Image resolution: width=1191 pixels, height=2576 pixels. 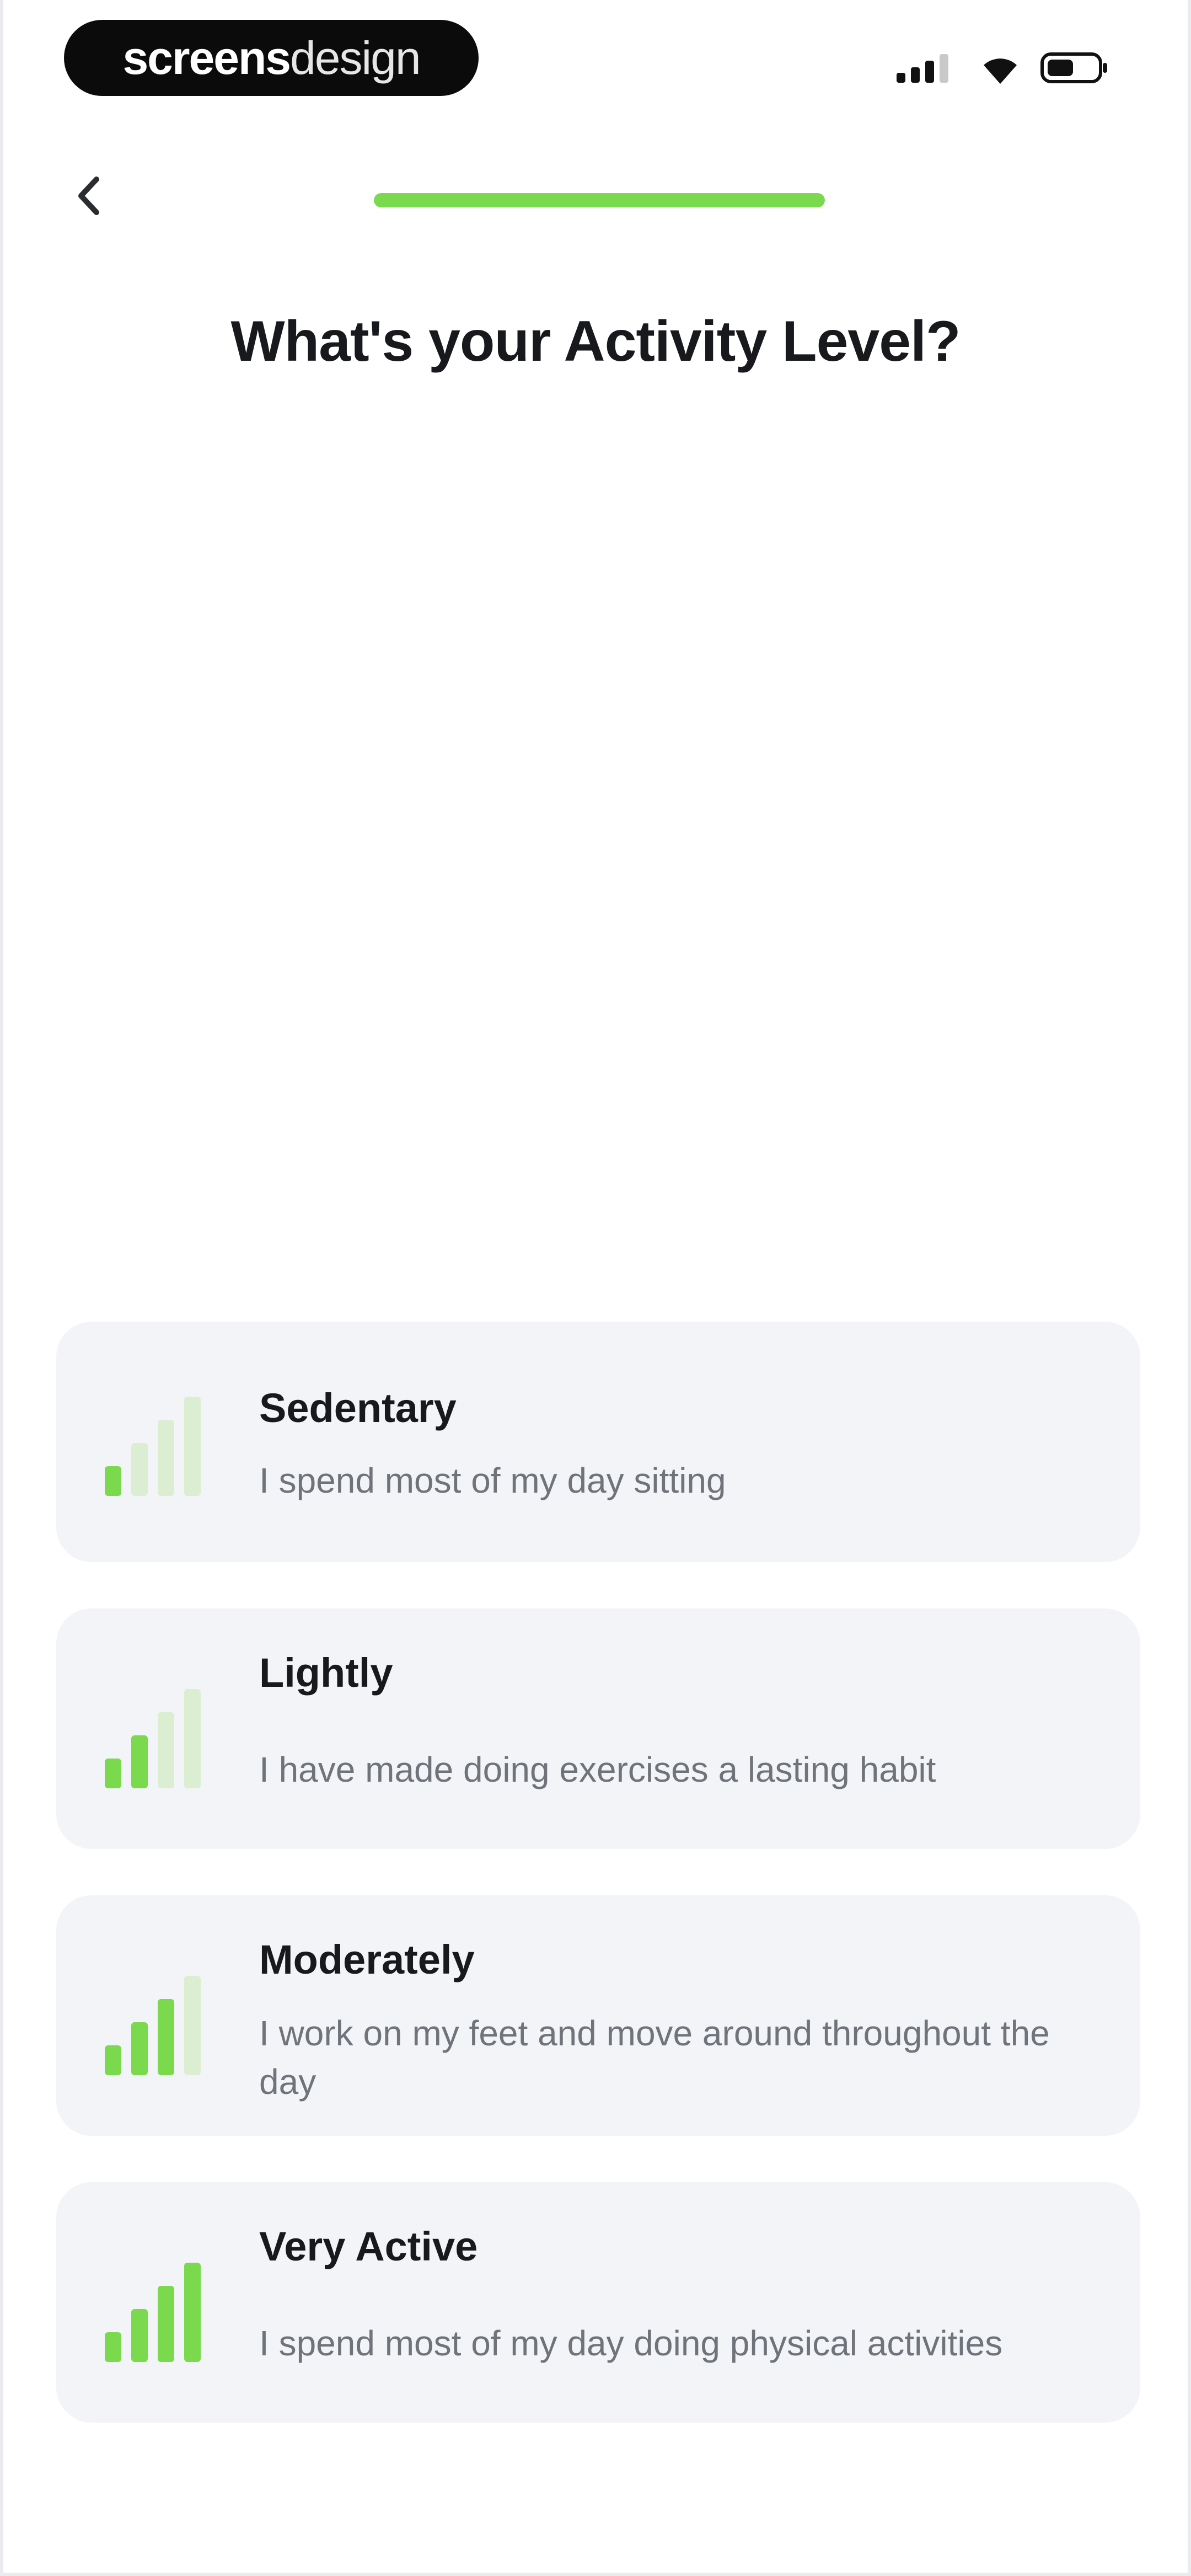 I want to click on brand-badge: screens design, so click(x=271, y=58).